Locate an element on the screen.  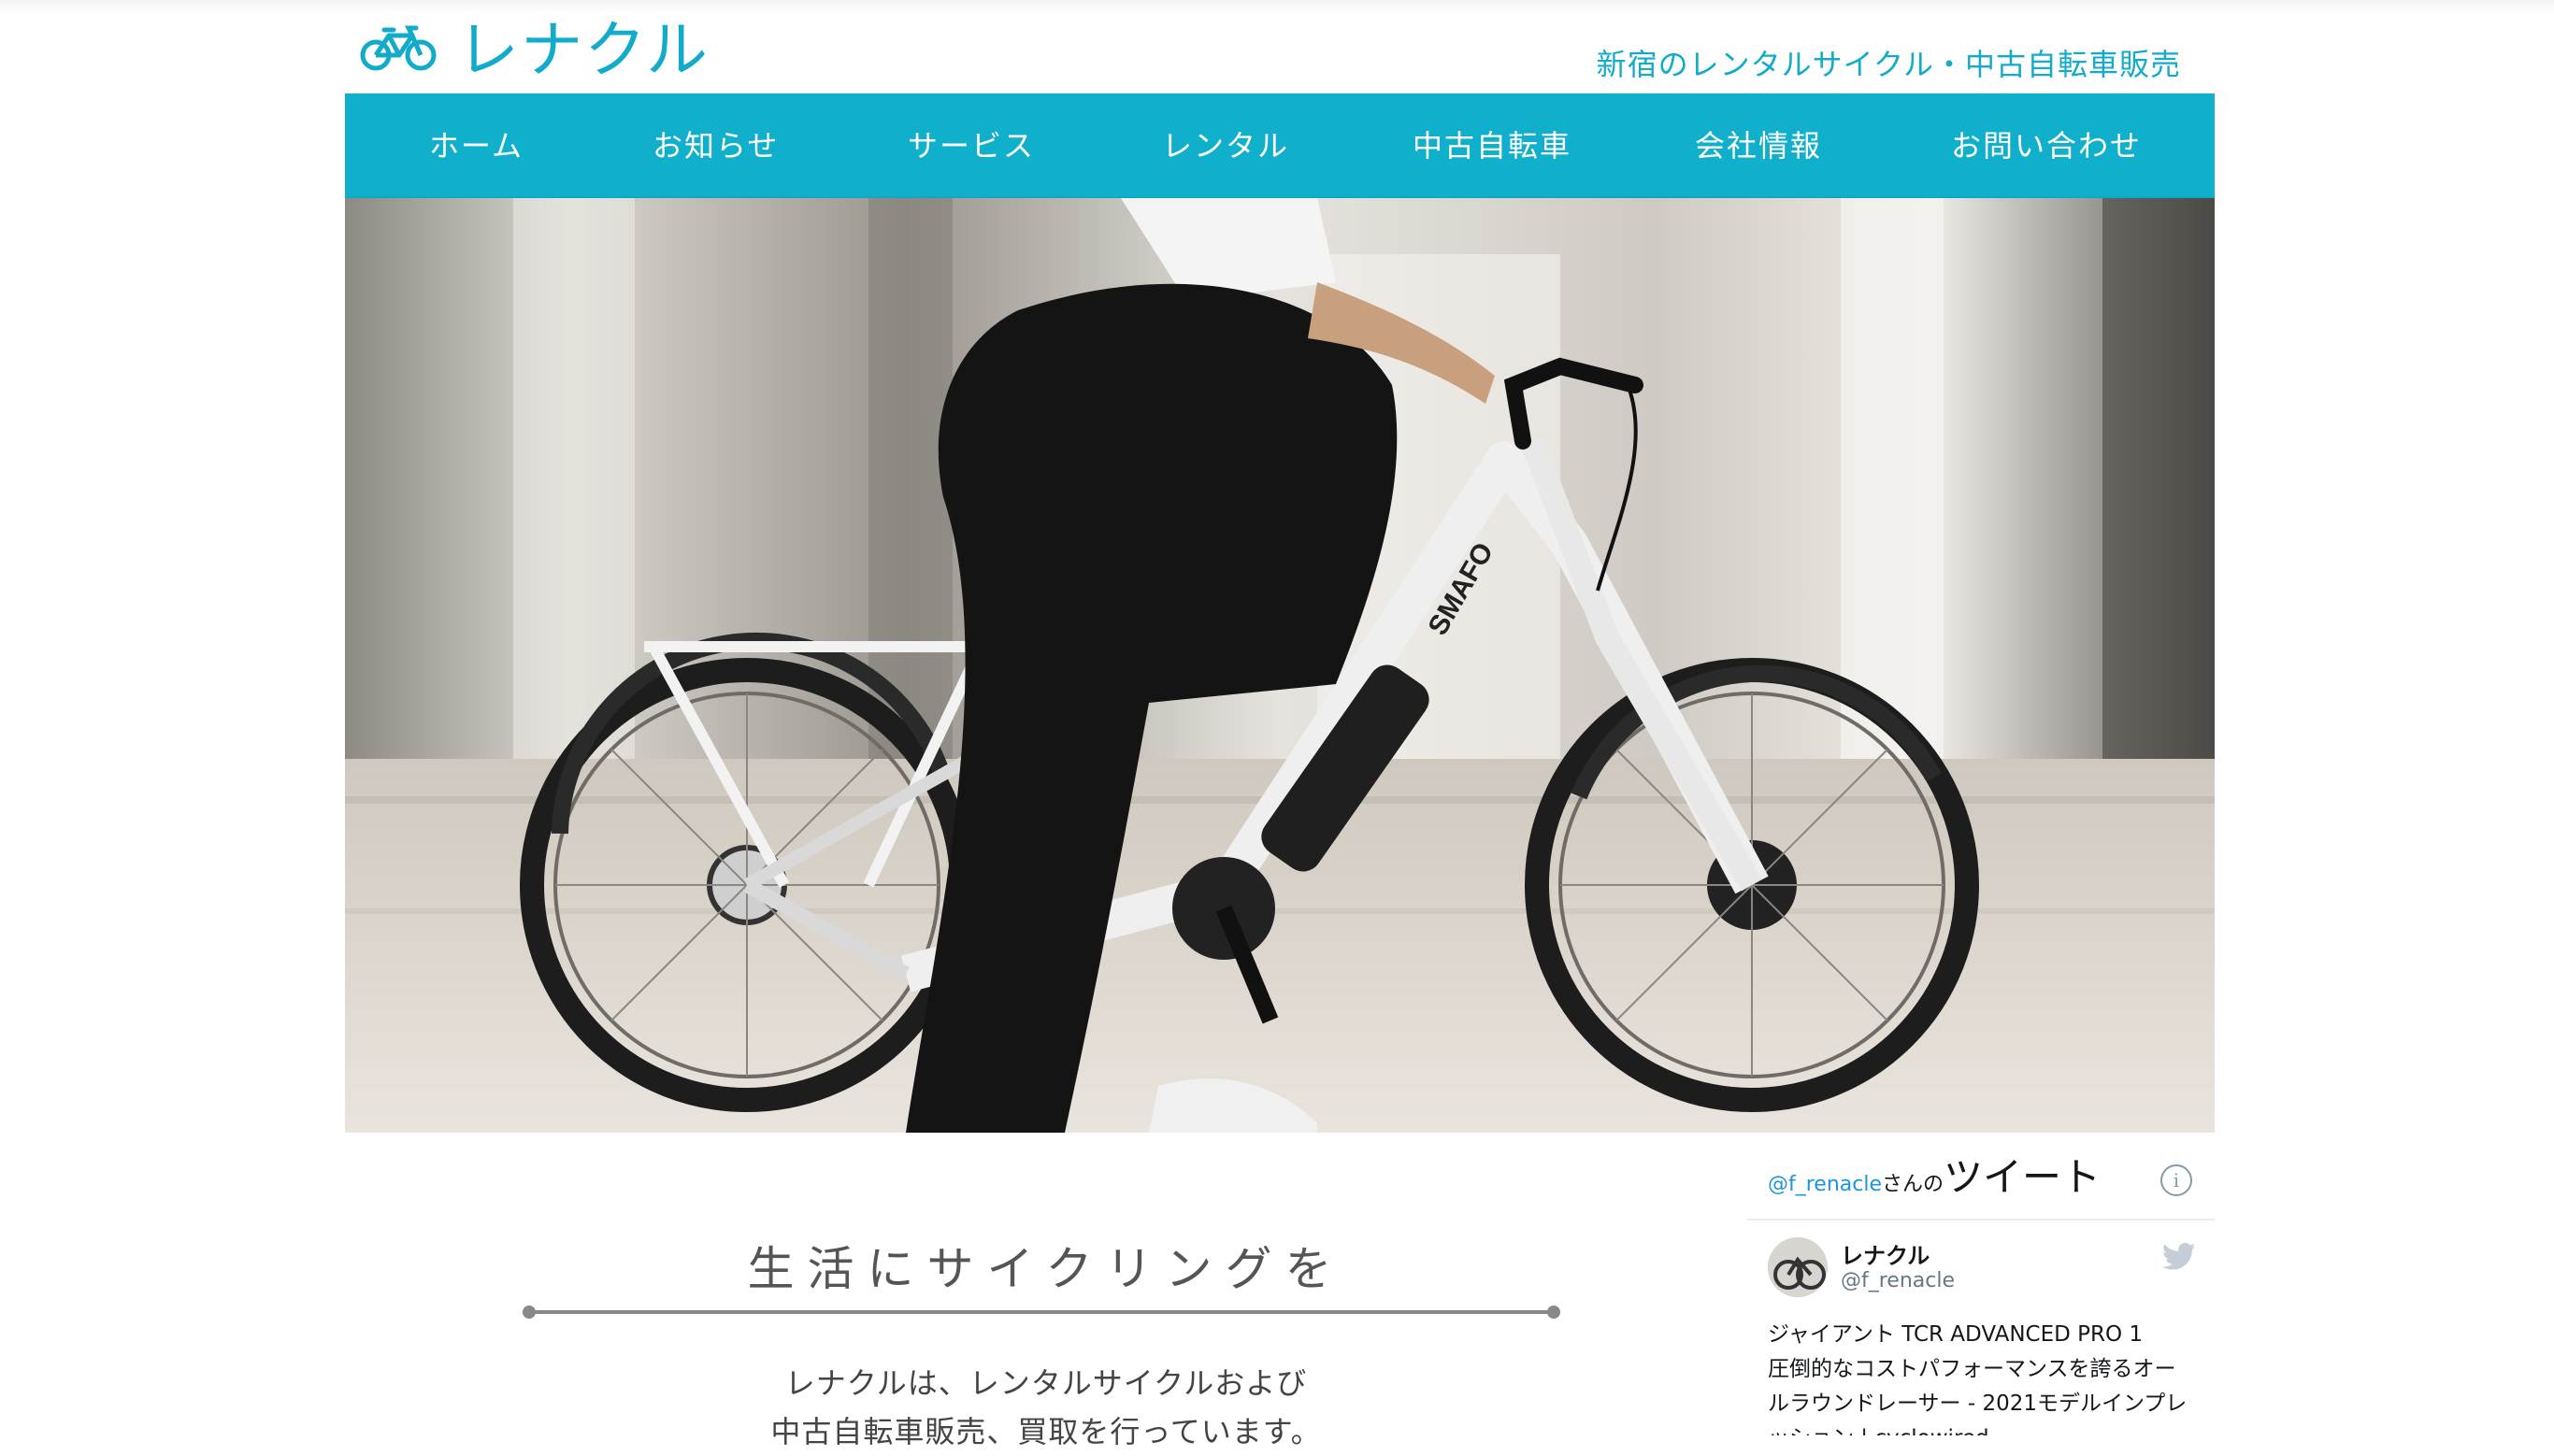
main-nav: ホーム お知らせ サービス レンタル 中古自転車 会社情報 お問い合わせ is located at coordinates (1280, 145).